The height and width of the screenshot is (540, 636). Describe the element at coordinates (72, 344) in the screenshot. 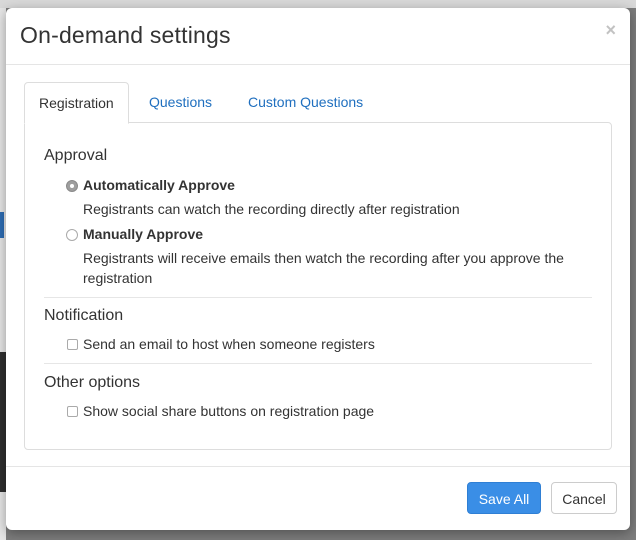

I see `host-email-checkbox` at that location.